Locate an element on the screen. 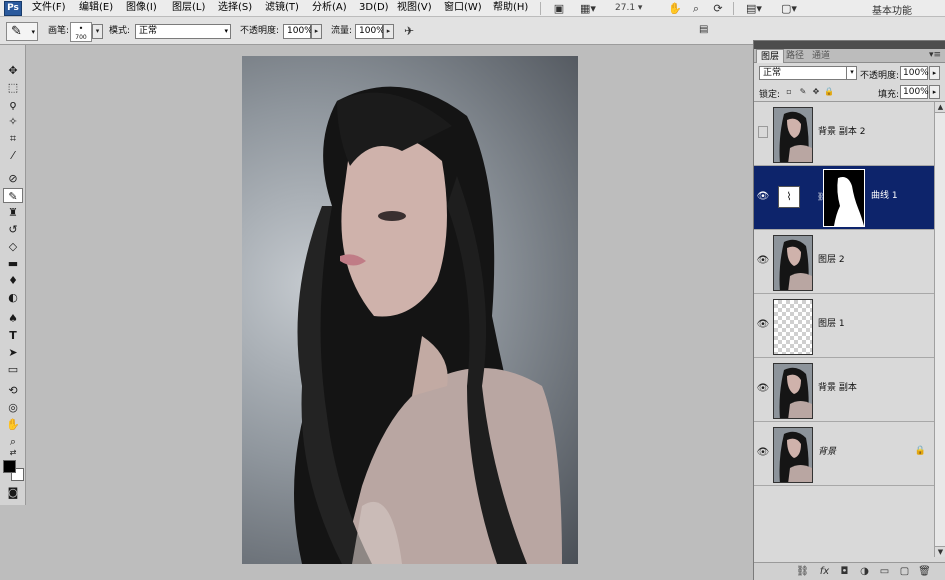  menu-edit: 编辑(E) is located at coordinates (96, 8).